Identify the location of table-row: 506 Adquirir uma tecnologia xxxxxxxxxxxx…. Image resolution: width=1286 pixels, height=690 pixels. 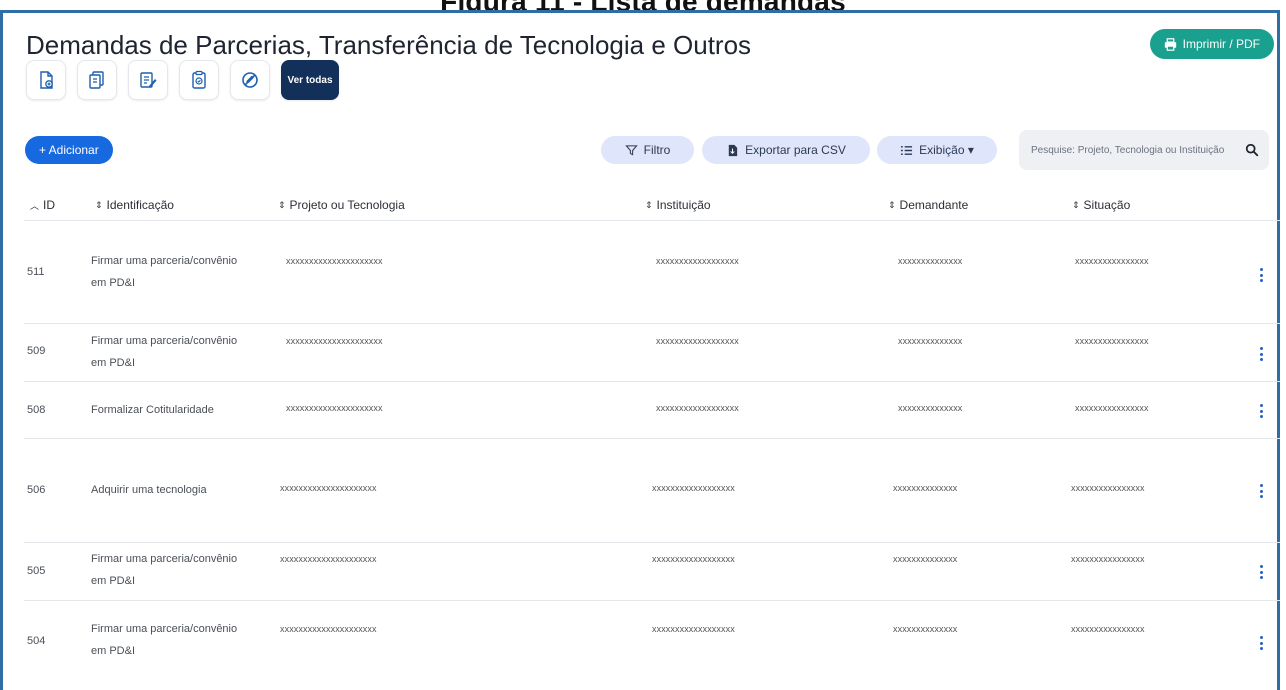
(652, 491).